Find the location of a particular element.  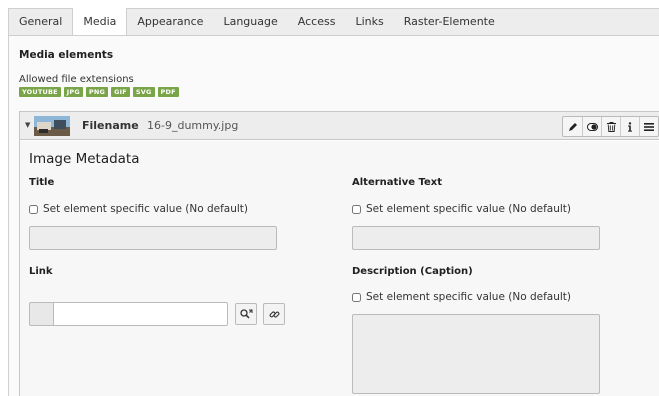

description-caption-textarea is located at coordinates (476, 354).